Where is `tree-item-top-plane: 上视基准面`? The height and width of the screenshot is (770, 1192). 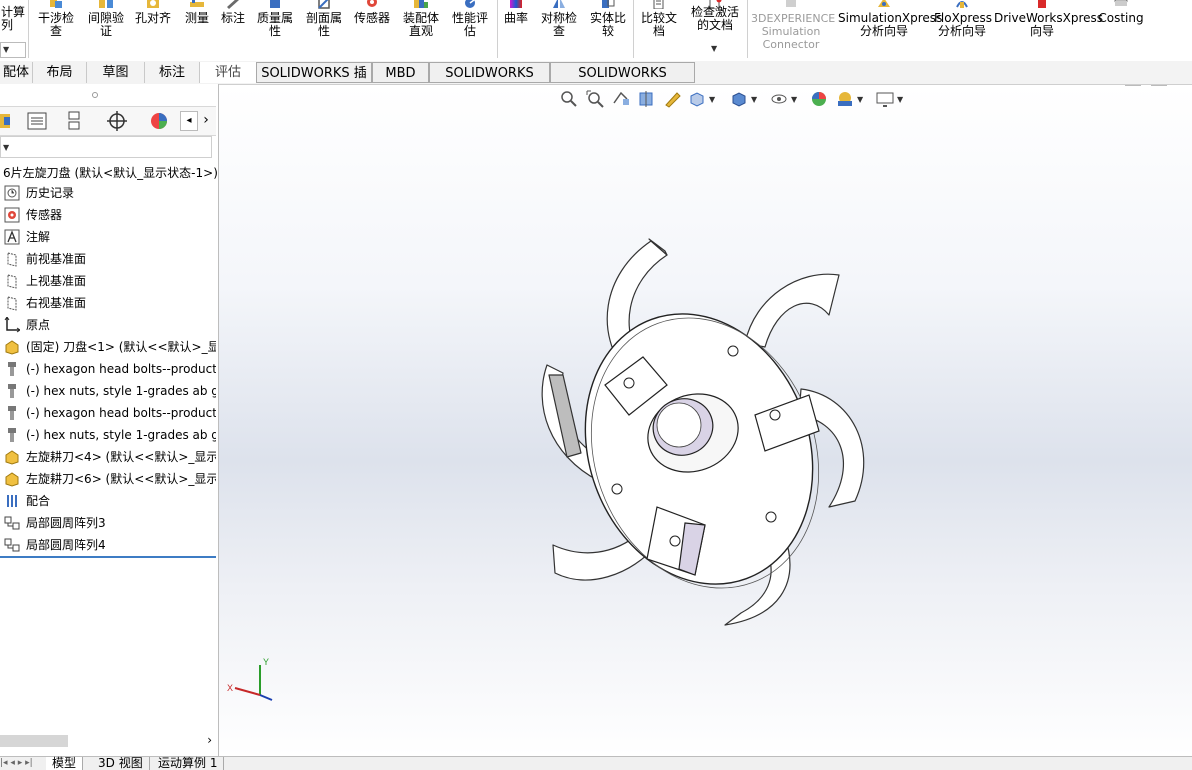 tree-item-top-plane: 上视基准面 is located at coordinates (108, 281).